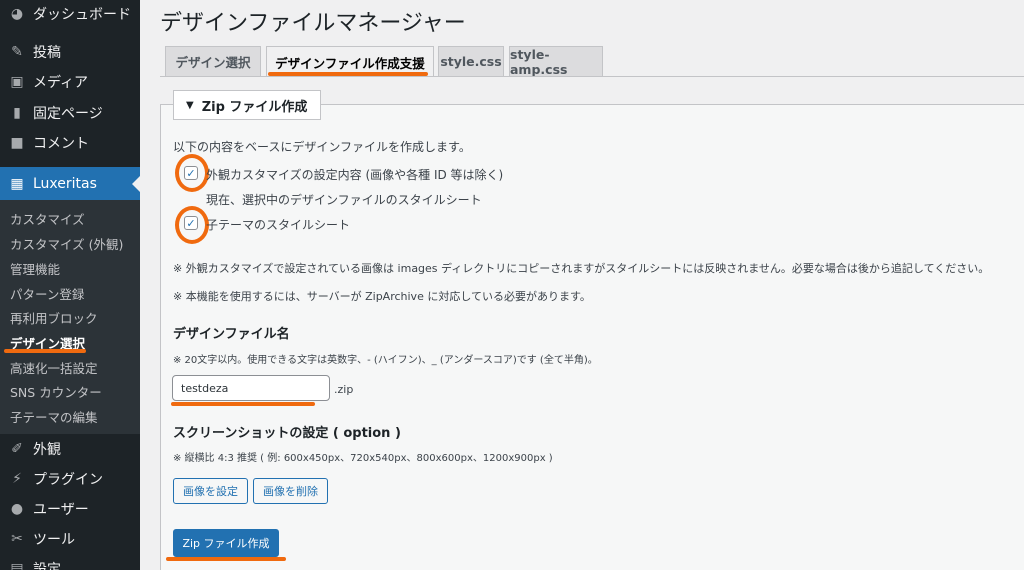  I want to click on menu-label: 投稿, so click(47, 53).